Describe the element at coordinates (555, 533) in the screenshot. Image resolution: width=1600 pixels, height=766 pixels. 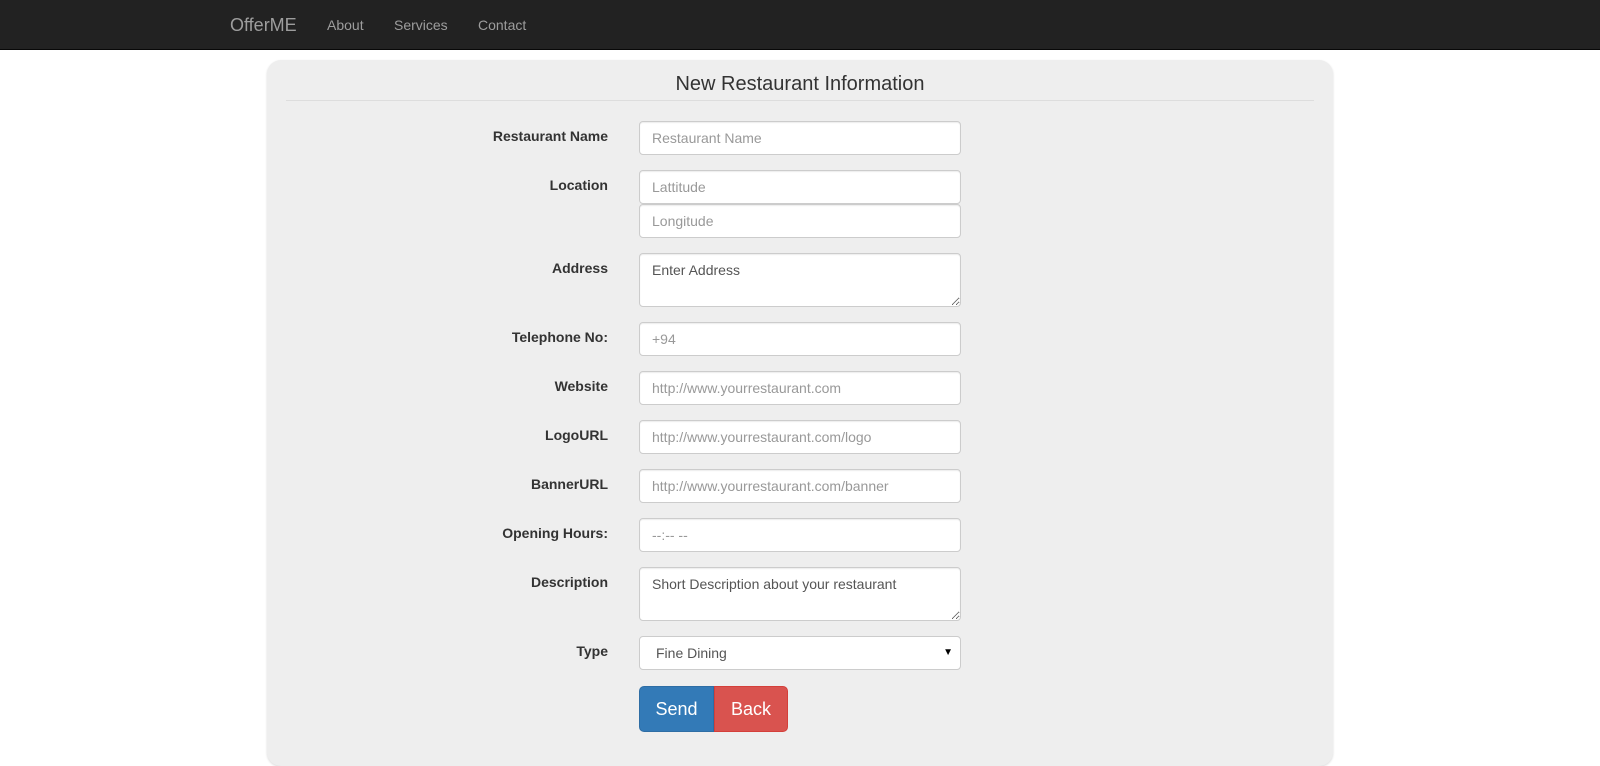
I see `opening-hours-label: Opening Hours:` at that location.